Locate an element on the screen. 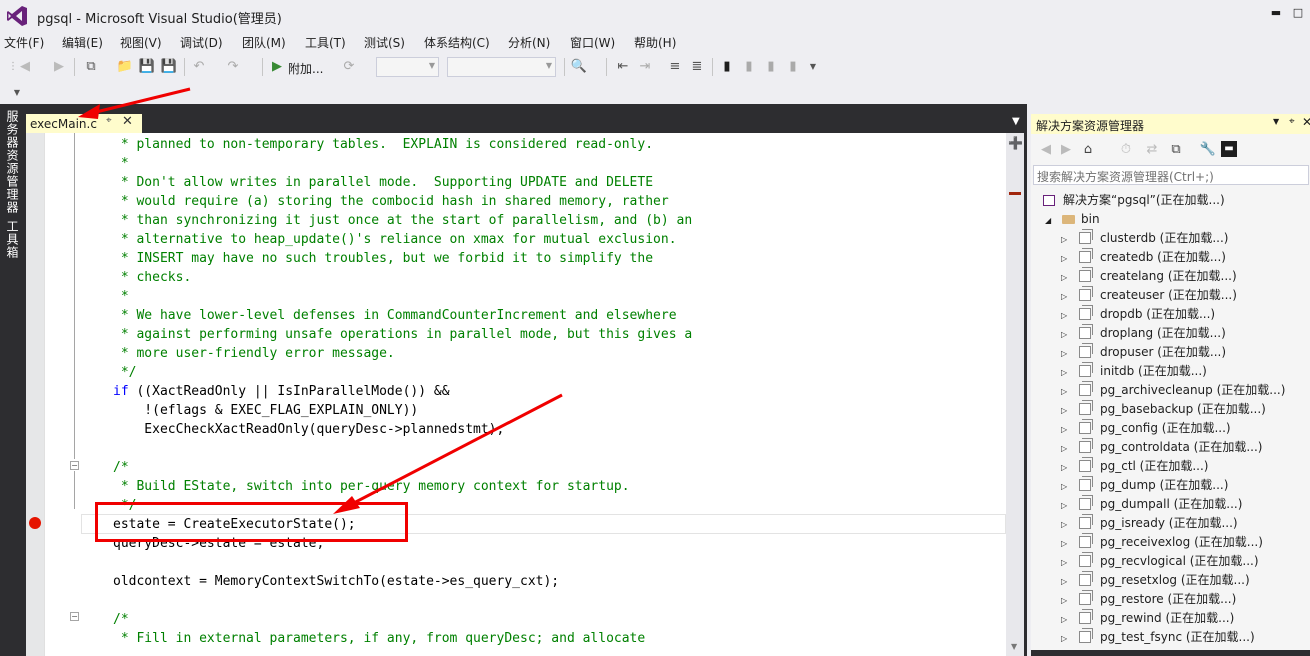 The image size is (1310, 656). indicator-margin is located at coordinates (35, 394).